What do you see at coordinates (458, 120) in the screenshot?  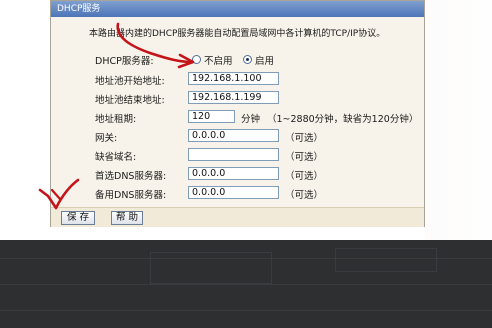 I see `background-right` at bounding box center [458, 120].